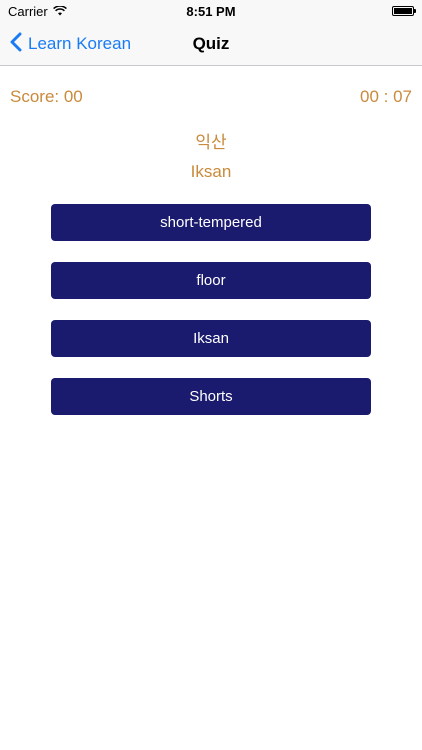 This screenshot has width=422, height=750. I want to click on romanization: Iksan, so click(211, 171).